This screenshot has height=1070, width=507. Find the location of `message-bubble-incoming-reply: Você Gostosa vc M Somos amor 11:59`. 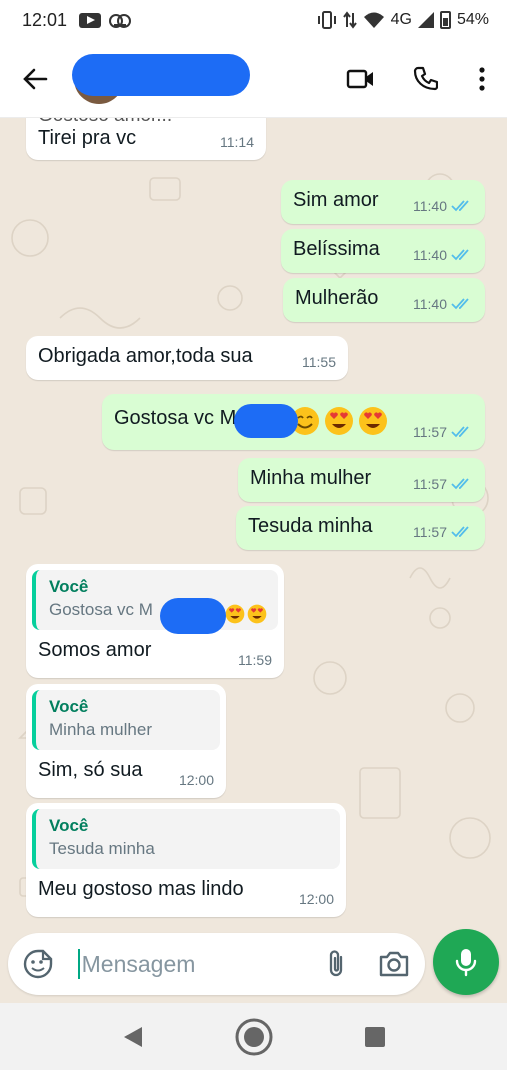

message-bubble-incoming-reply: Você Gostosa vc M Somos amor 11:59 is located at coordinates (155, 621).